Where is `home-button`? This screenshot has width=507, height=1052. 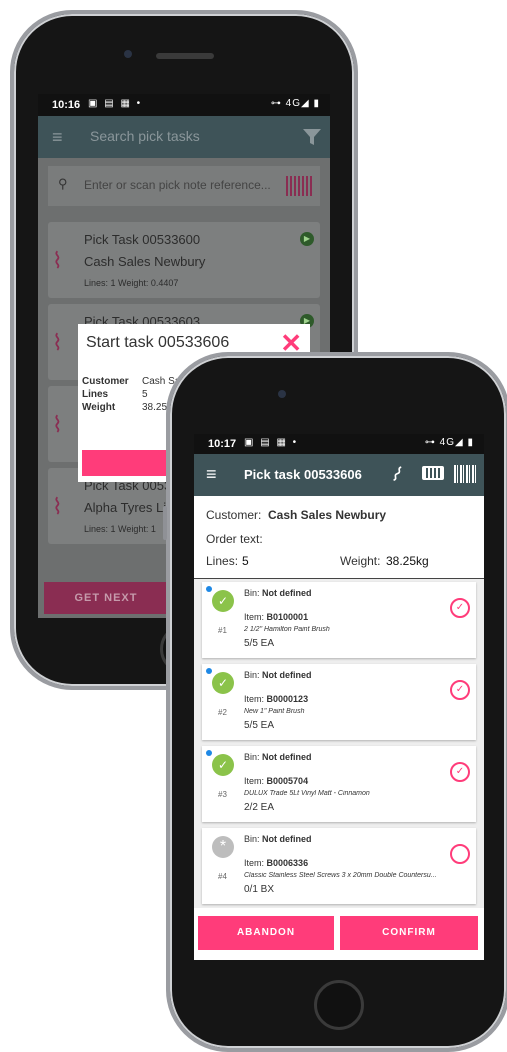
home-button is located at coordinates (339, 1005).